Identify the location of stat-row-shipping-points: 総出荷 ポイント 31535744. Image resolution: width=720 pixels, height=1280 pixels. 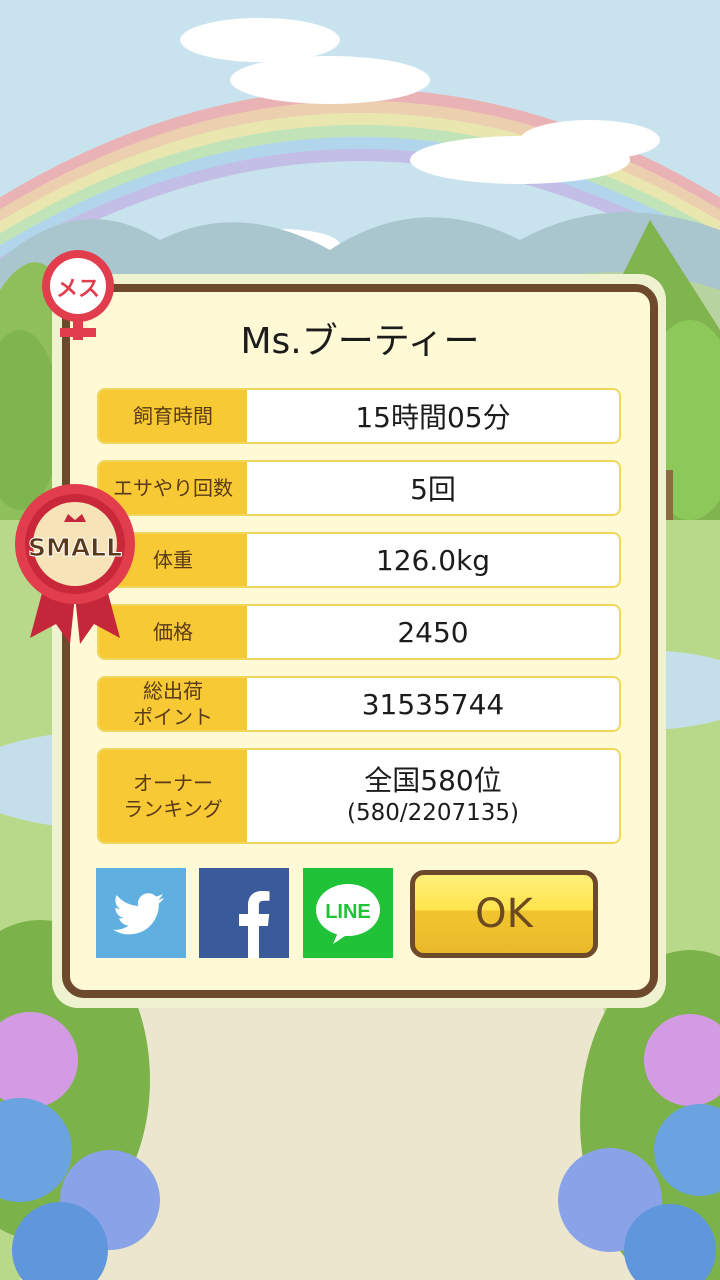
(359, 704).